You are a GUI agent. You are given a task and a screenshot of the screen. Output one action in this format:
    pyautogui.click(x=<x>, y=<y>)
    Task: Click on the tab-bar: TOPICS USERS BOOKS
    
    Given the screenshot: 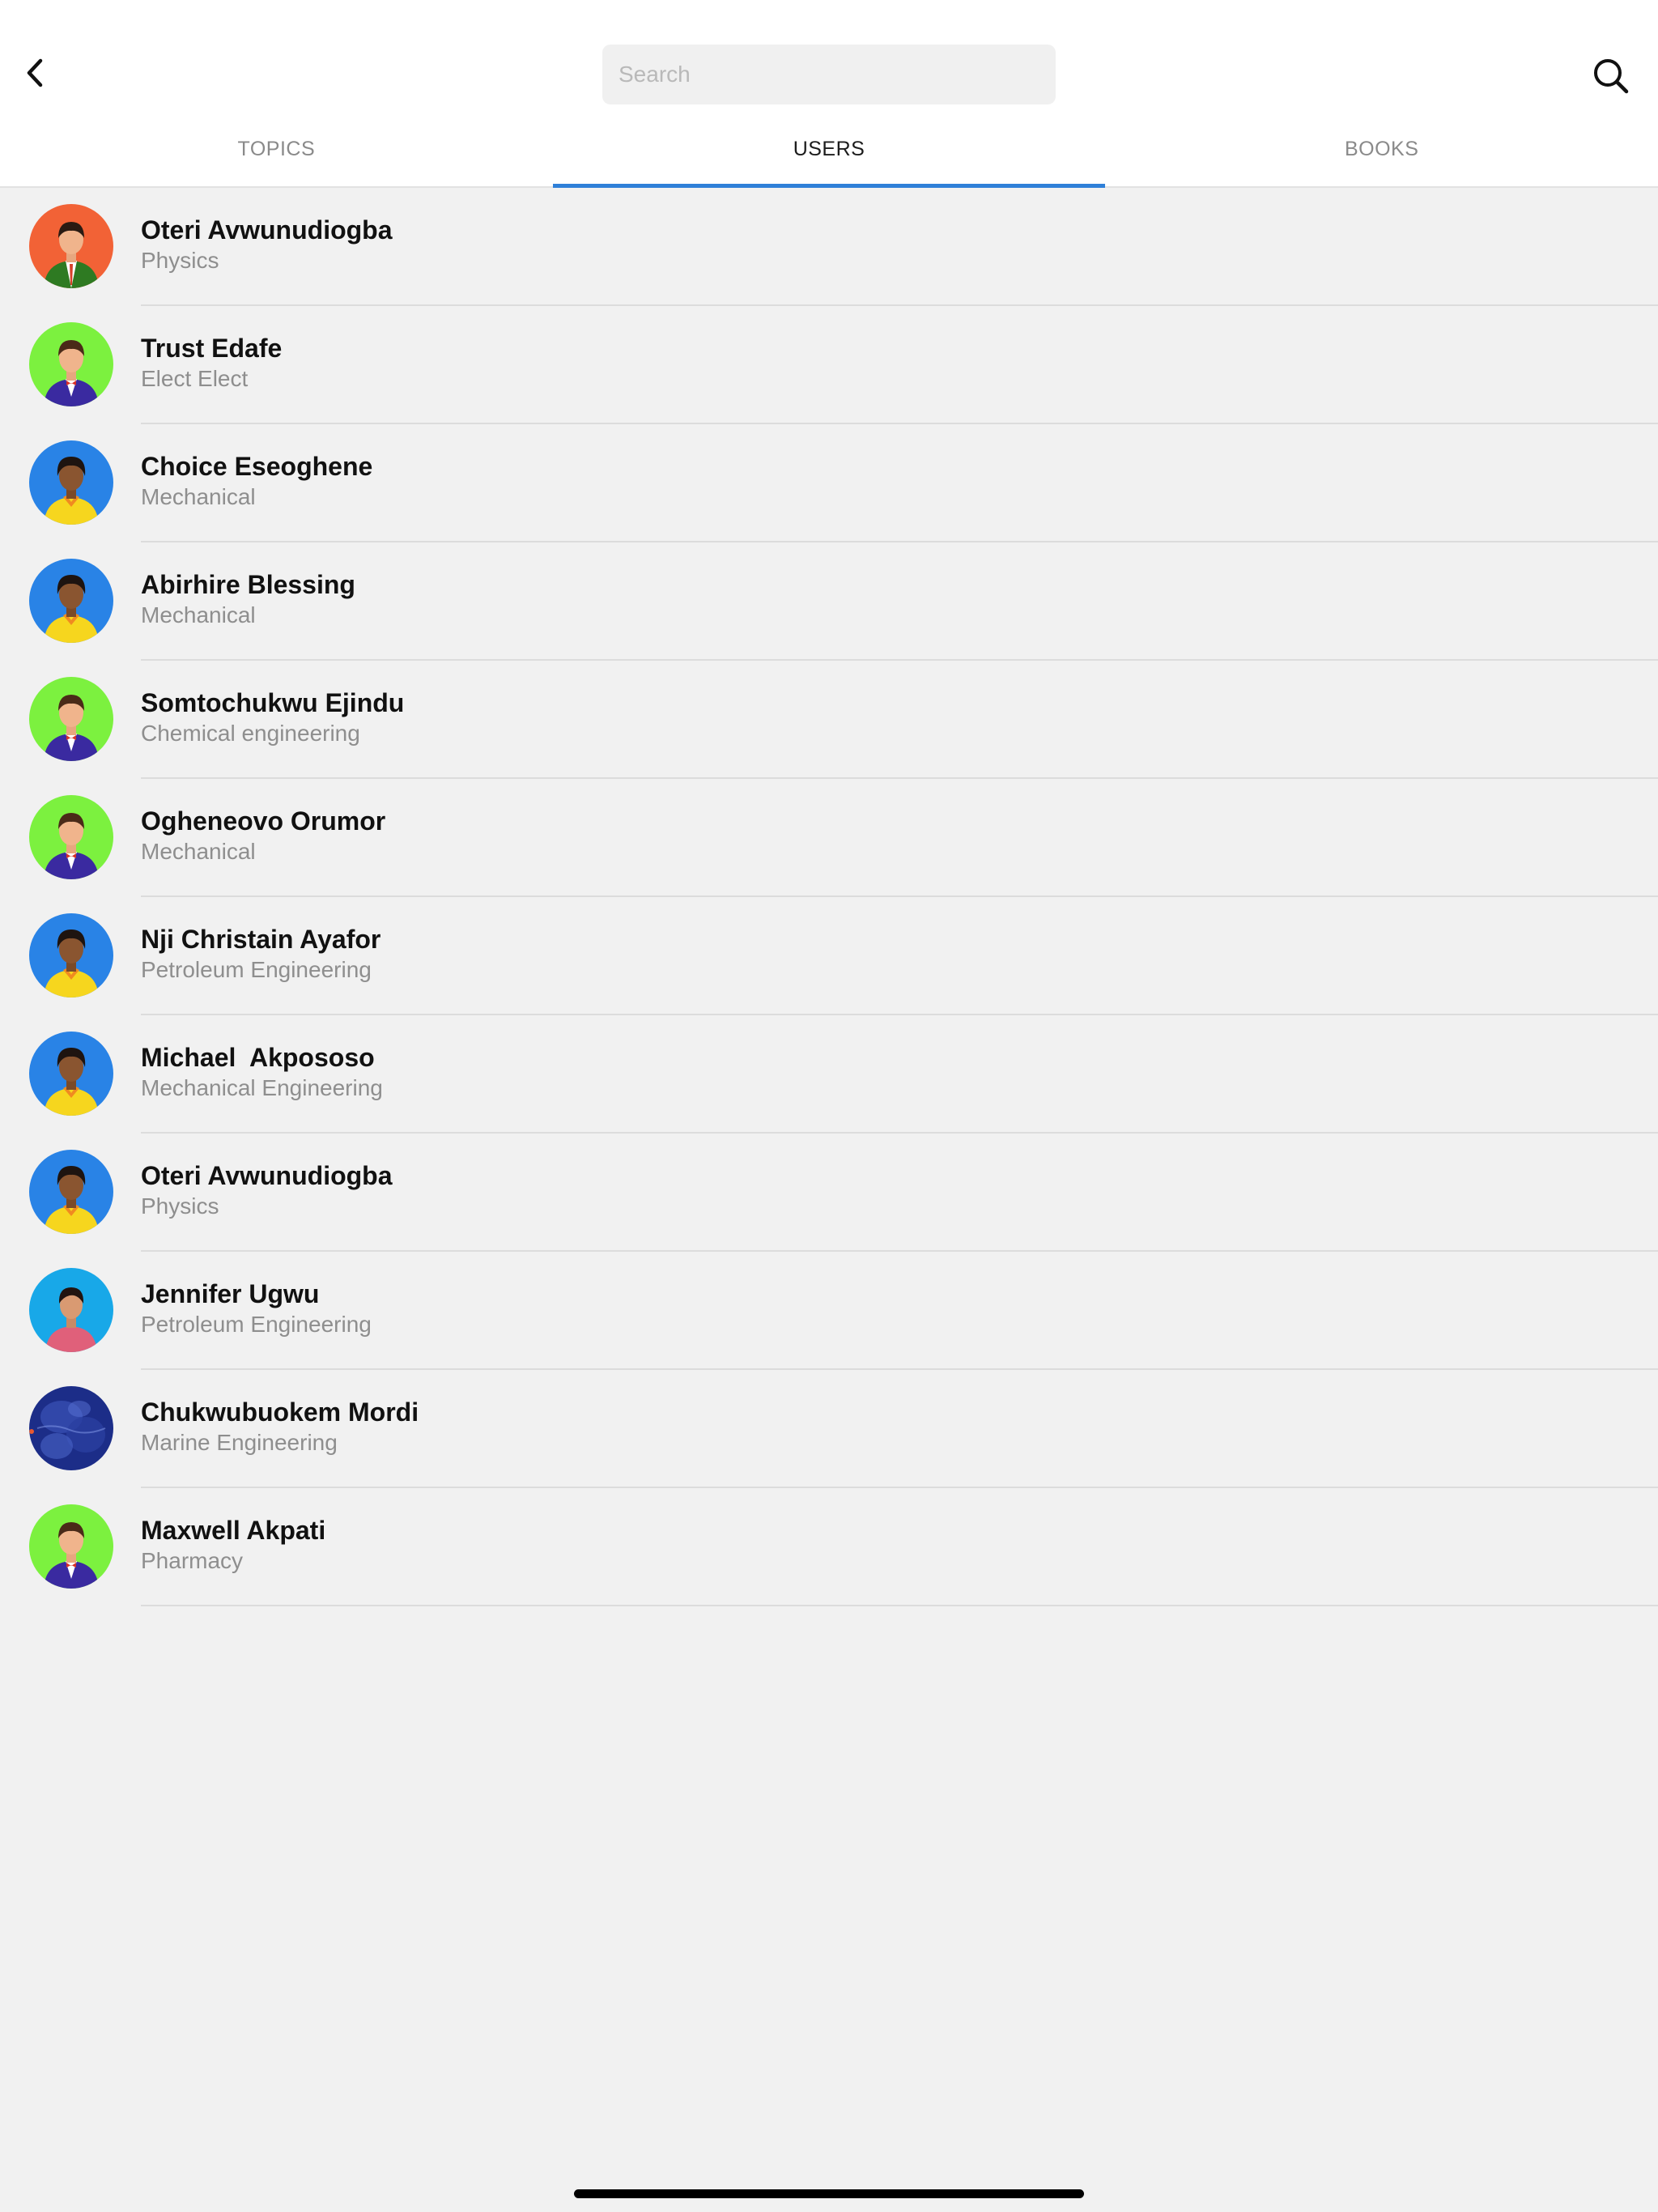 What is the action you would take?
    pyautogui.click(x=829, y=155)
    